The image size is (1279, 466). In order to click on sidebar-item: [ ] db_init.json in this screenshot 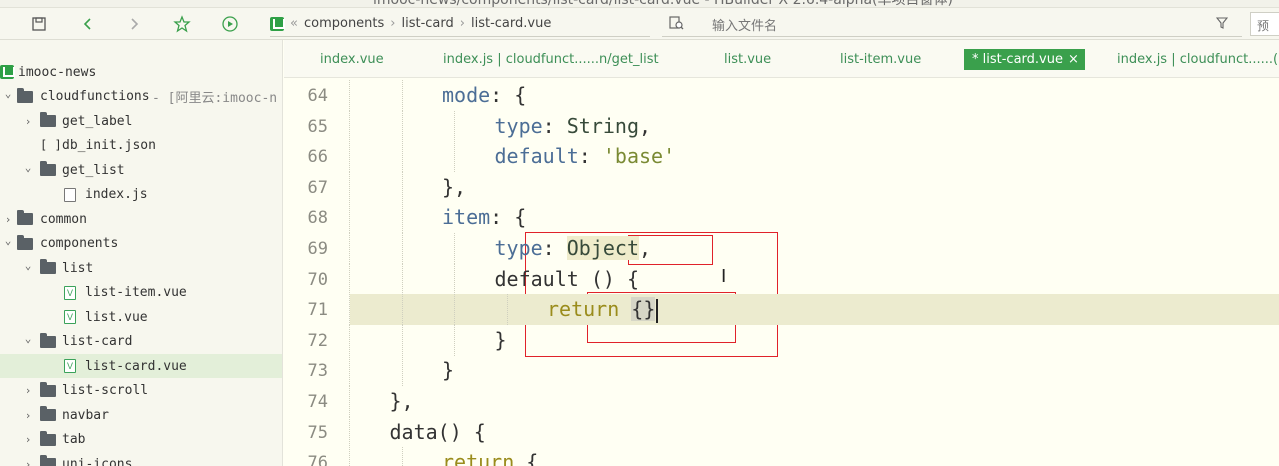, I will do `click(141, 146)`.